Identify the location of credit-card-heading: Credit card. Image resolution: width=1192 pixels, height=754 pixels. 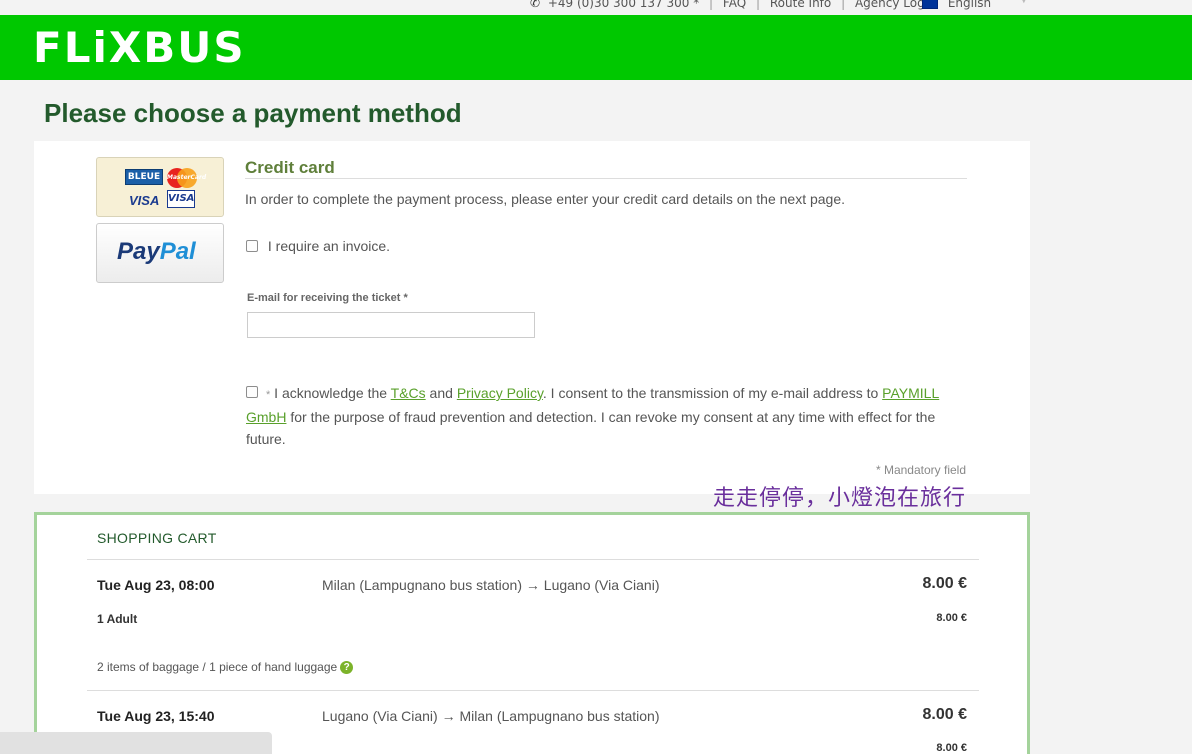
(290, 167).